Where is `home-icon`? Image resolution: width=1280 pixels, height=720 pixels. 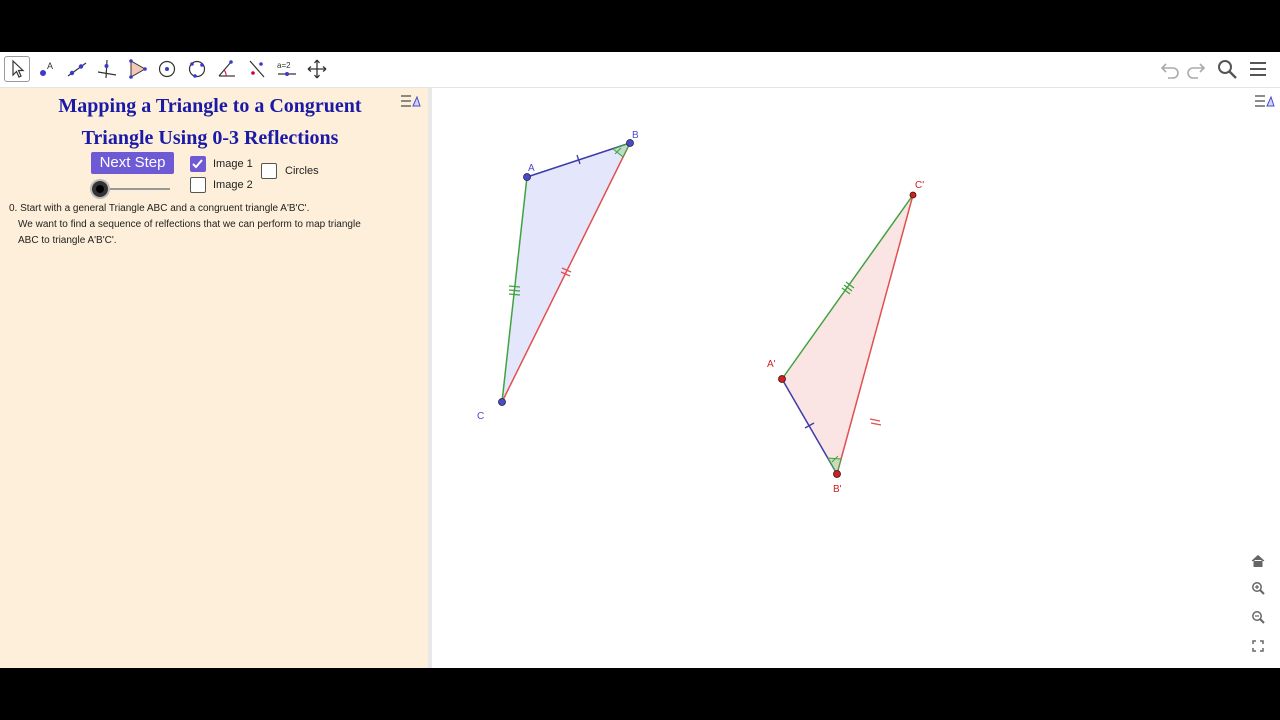 home-icon is located at coordinates (1258, 560).